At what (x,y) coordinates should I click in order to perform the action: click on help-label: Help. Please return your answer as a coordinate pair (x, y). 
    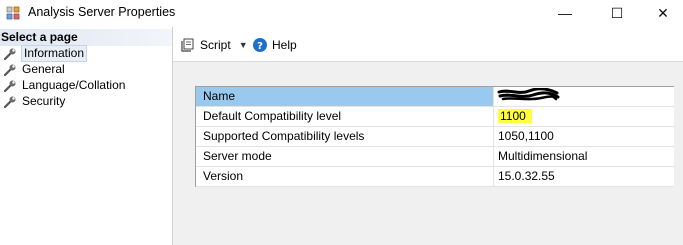
    Looking at the image, I should click on (284, 45).